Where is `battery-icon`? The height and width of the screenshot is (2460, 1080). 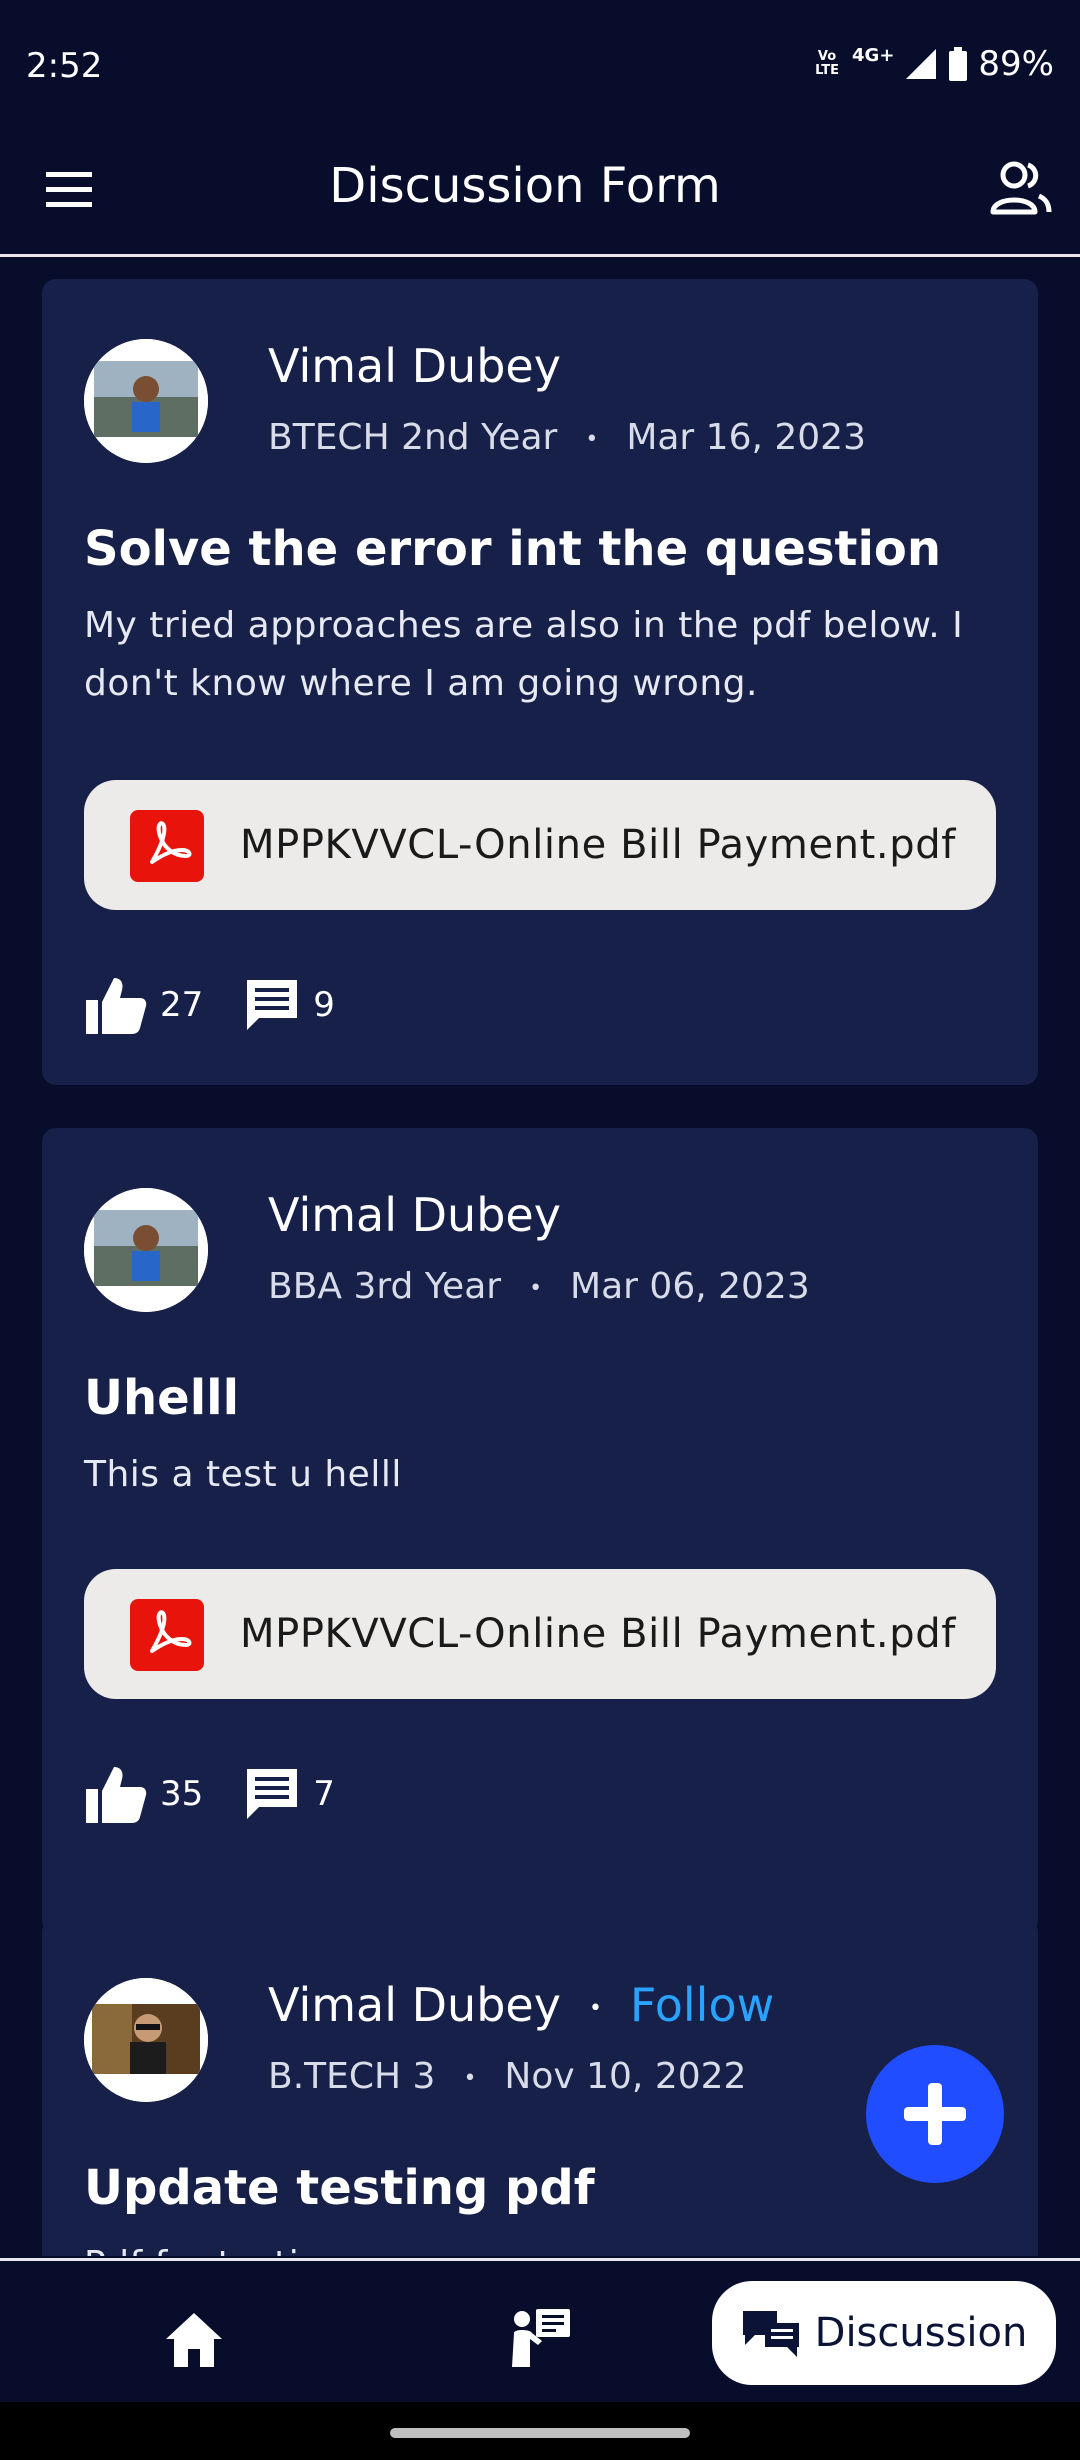
battery-icon is located at coordinates (958, 64).